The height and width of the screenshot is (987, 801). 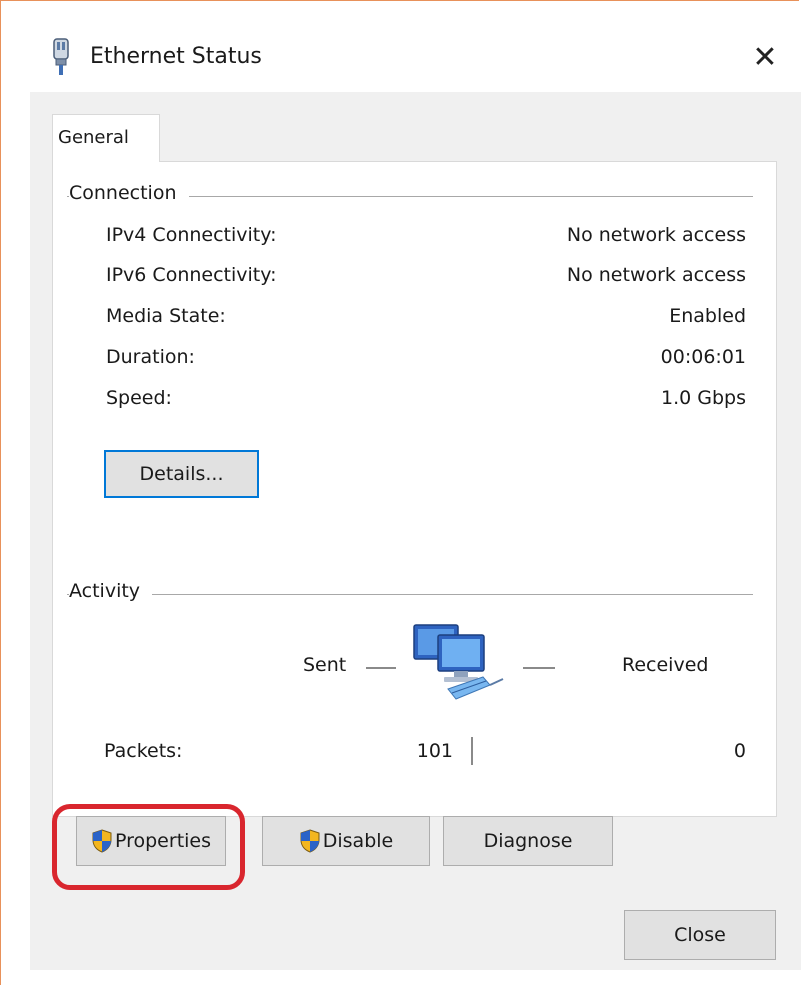 I want to click on sent-connector-line, so click(x=381, y=668).